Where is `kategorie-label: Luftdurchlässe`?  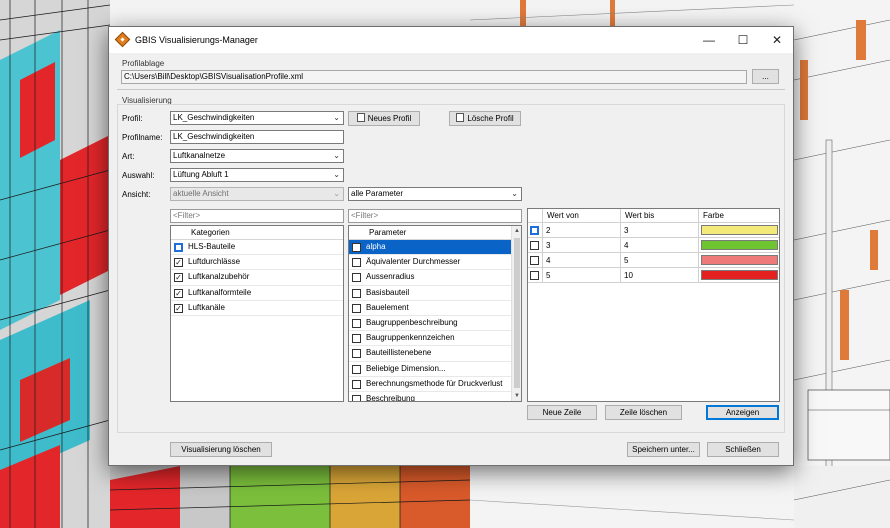
kategorie-label: Luftdurchlässe is located at coordinates (214, 262).